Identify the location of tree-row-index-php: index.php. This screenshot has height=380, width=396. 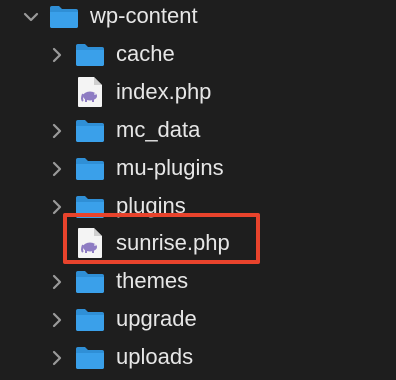
(198, 93).